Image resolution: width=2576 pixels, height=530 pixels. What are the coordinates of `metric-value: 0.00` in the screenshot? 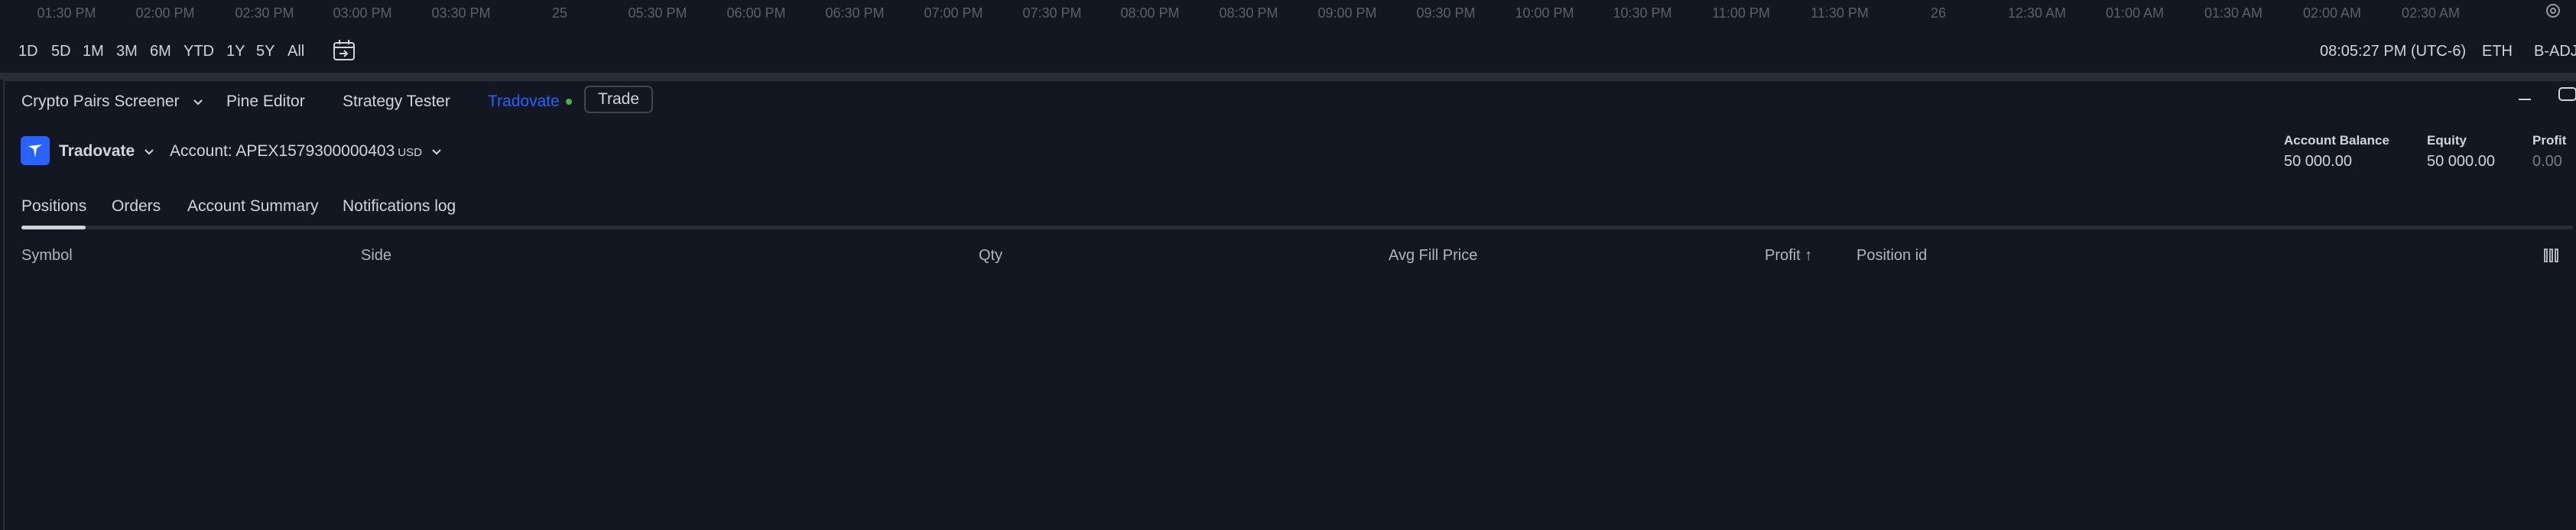 It's located at (2547, 161).